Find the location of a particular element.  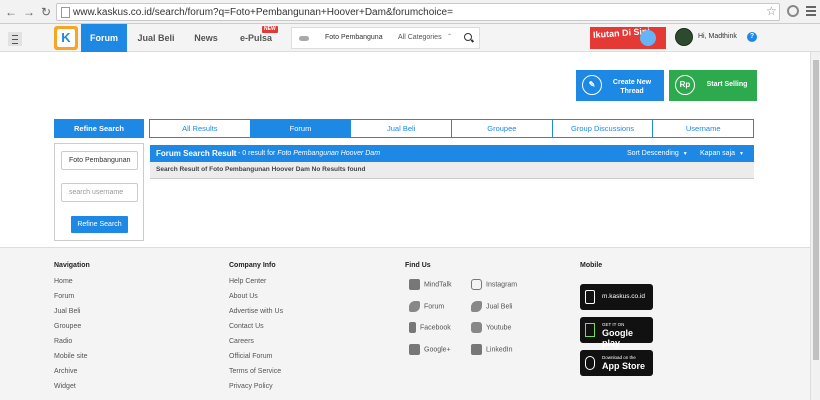

refine-search-button: Refine Search is located at coordinates (99, 224).